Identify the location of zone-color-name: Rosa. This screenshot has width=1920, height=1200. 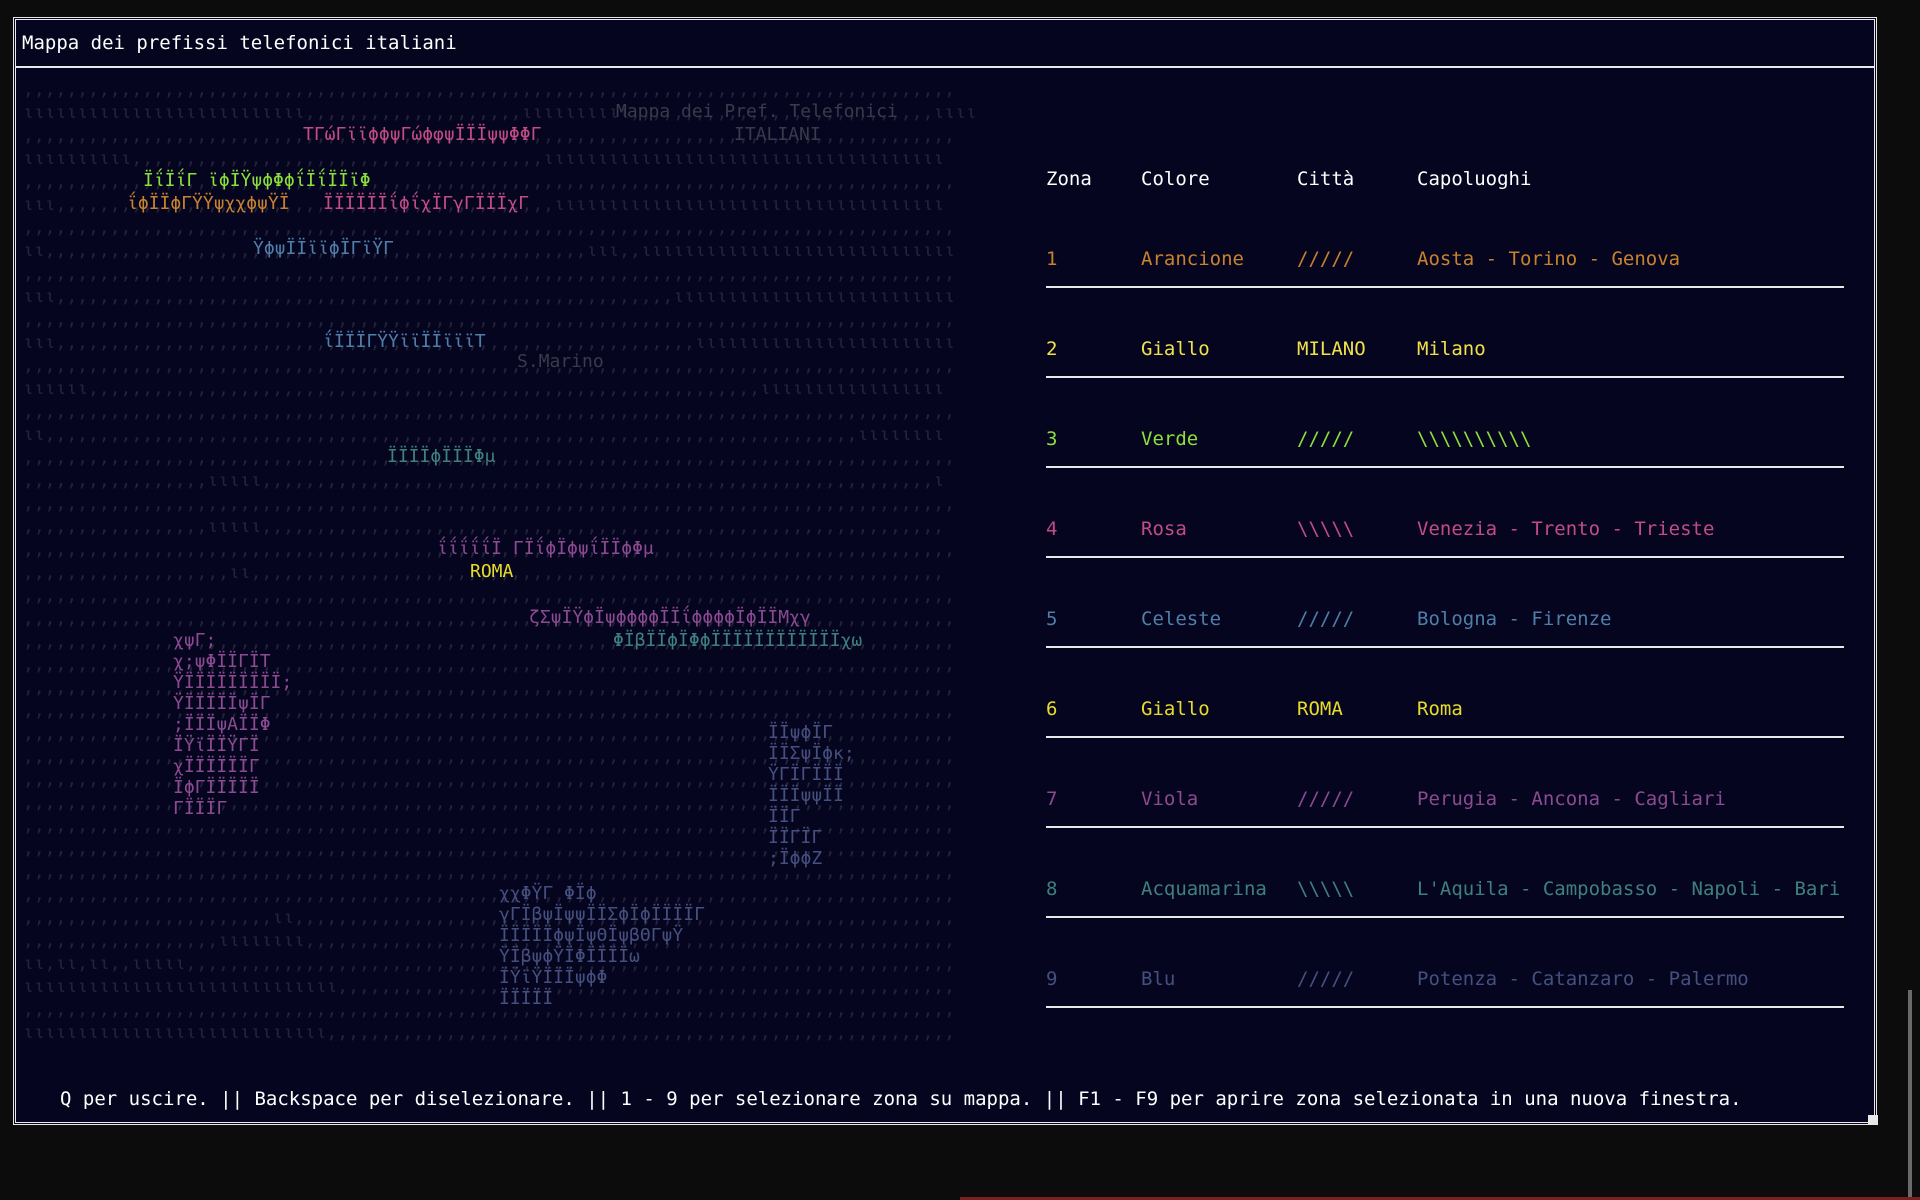
(1164, 529).